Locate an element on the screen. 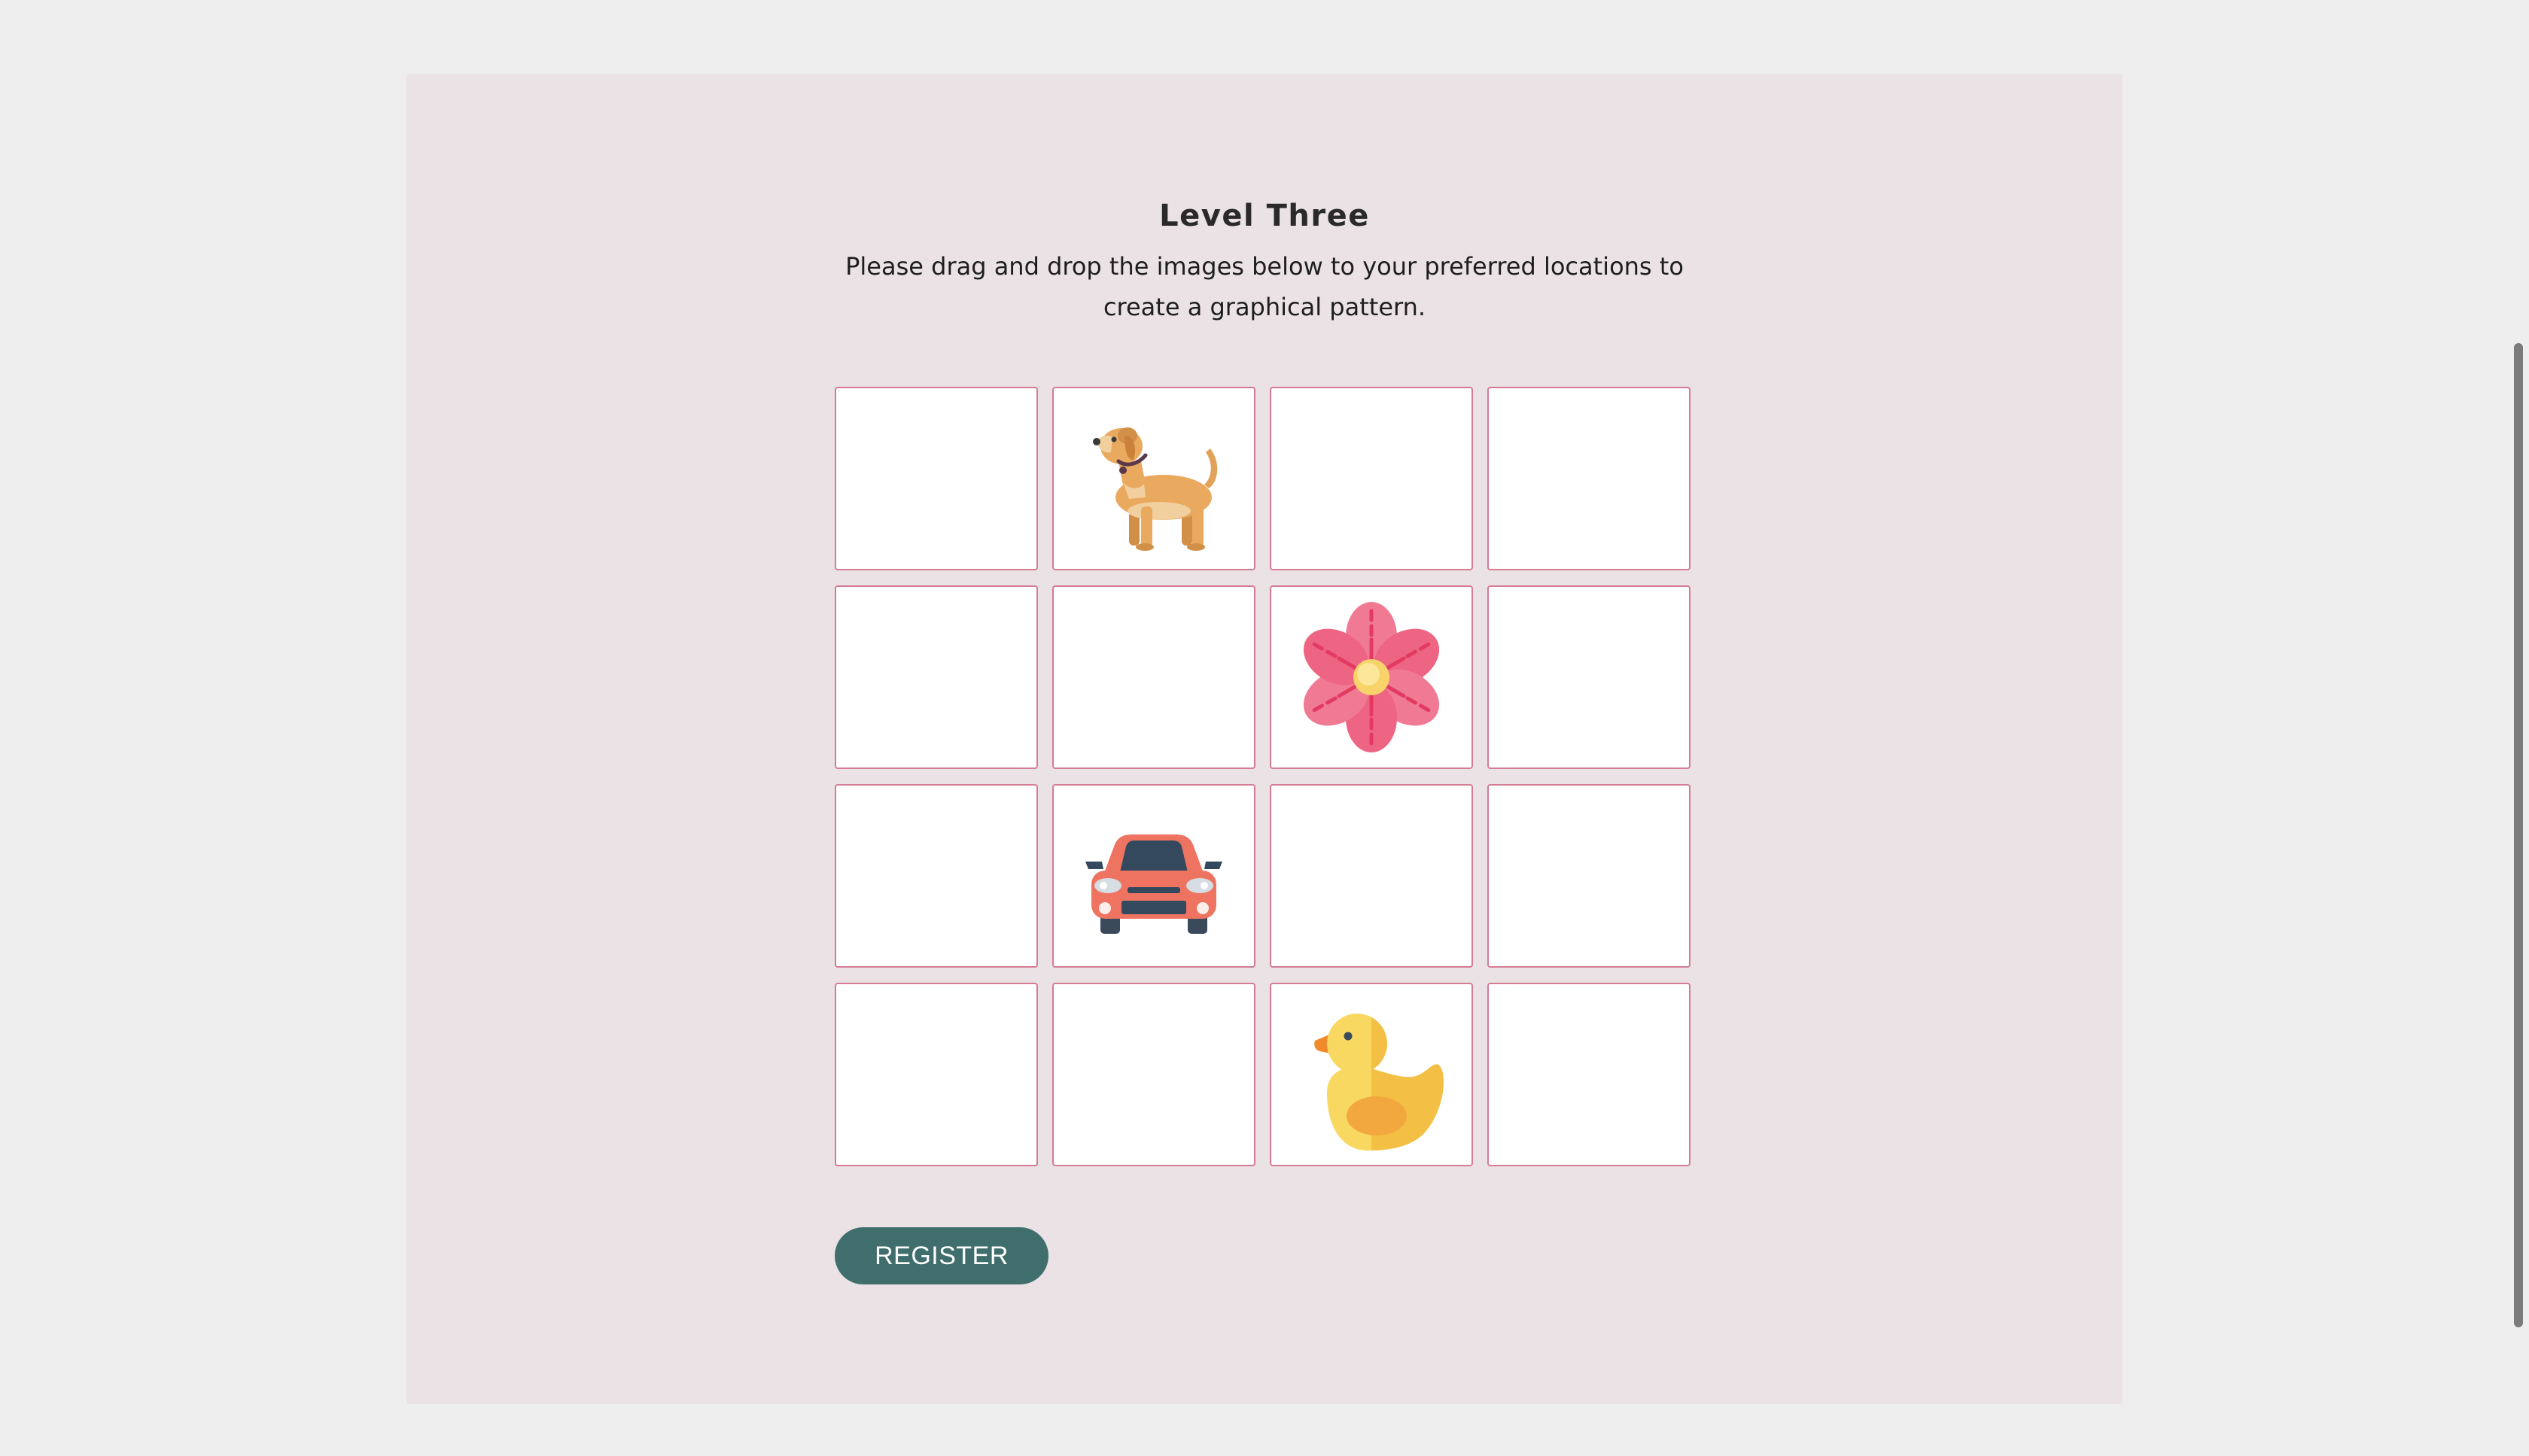  grid-cell-r1-c4 is located at coordinates (1589, 478).